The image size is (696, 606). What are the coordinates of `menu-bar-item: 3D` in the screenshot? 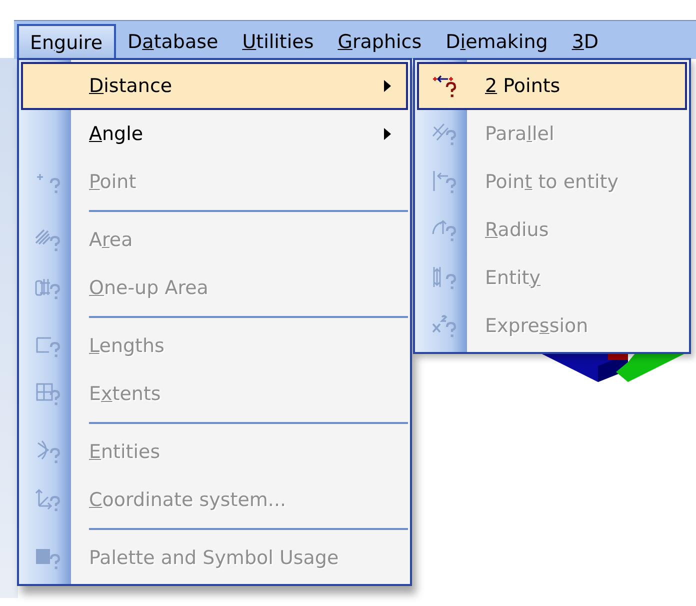 It's located at (585, 41).